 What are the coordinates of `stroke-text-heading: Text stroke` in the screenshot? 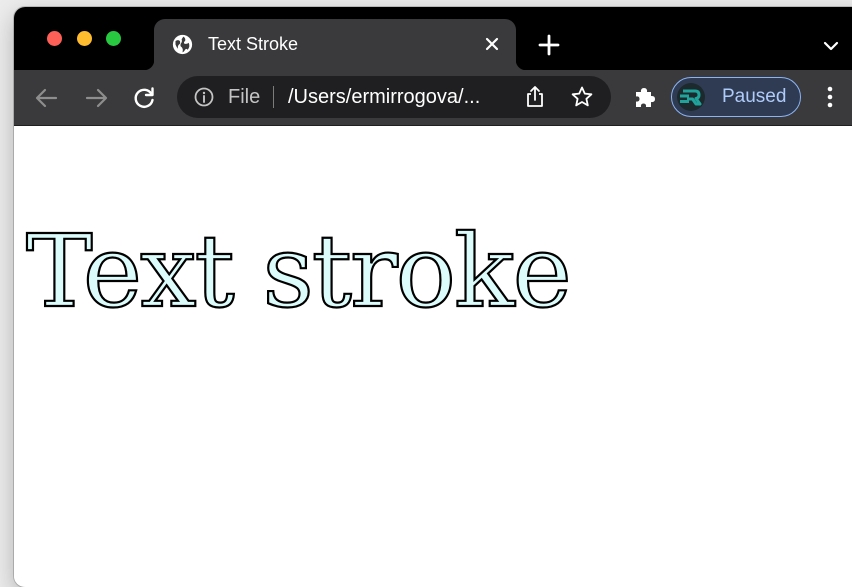 It's located at (299, 271).